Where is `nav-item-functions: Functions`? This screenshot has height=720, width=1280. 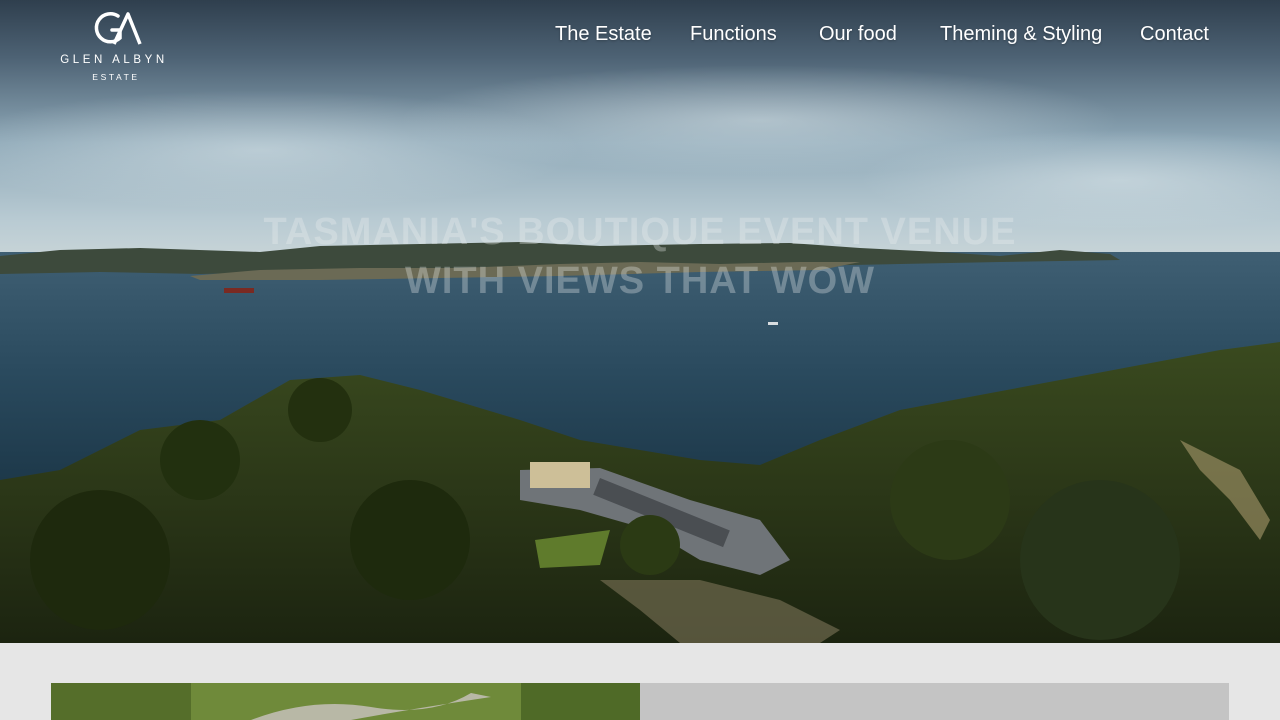 nav-item-functions: Functions is located at coordinates (733, 34).